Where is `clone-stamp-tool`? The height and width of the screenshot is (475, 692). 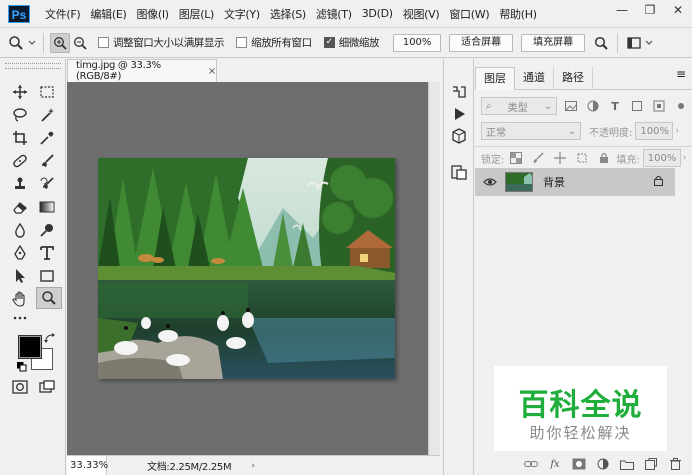 clone-stamp-tool is located at coordinates (20, 184).